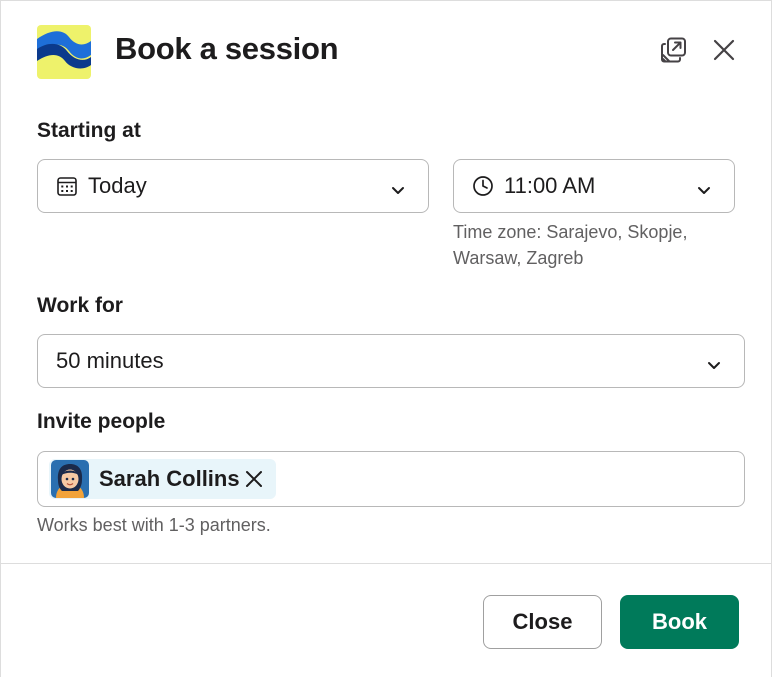  Describe the element at coordinates (518, 258) in the screenshot. I see `timezone-line: Warsaw, Zagreb` at that location.